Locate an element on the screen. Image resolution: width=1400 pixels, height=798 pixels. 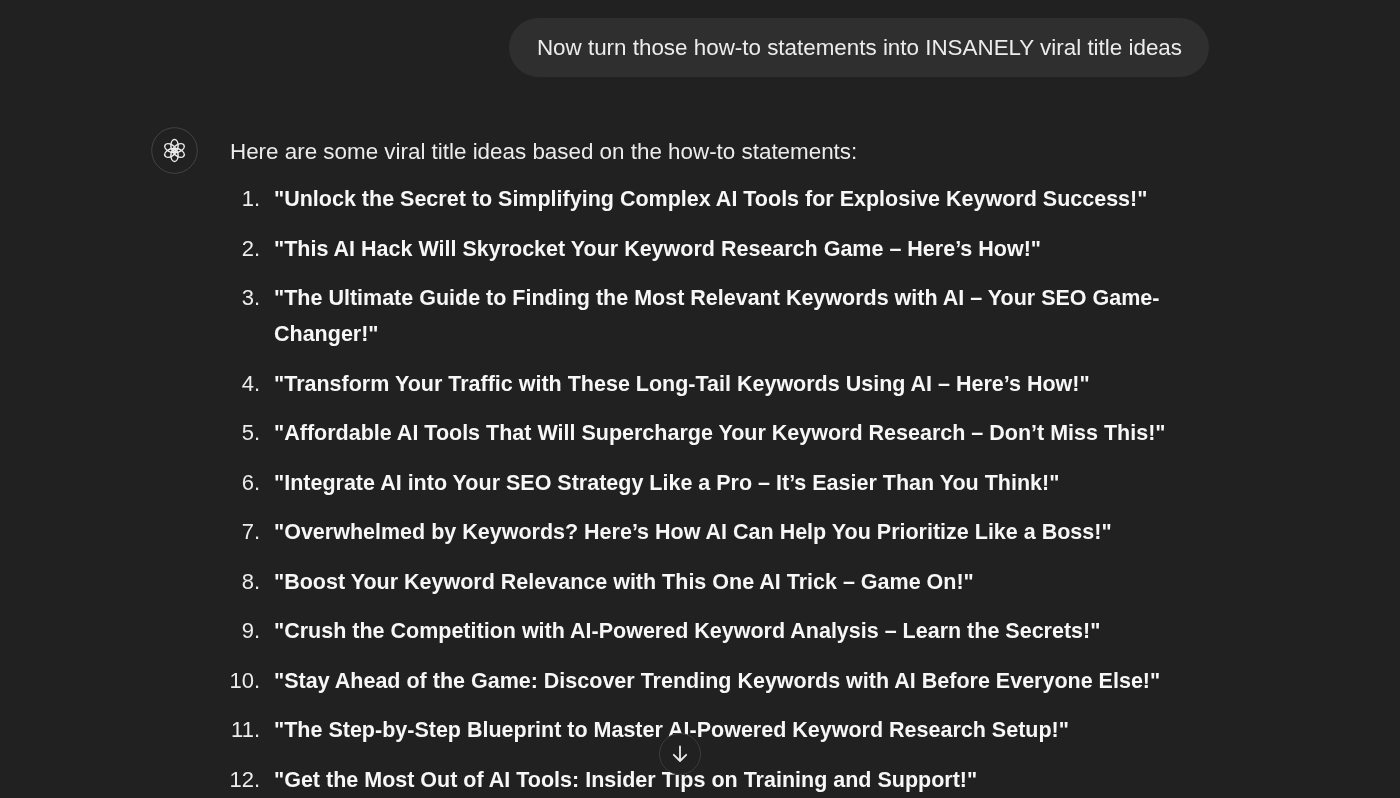
title-idea: "This AI Hack Will Skyrocket Your Keyword Research Game – Here’s How!" is located at coordinates (657, 249).